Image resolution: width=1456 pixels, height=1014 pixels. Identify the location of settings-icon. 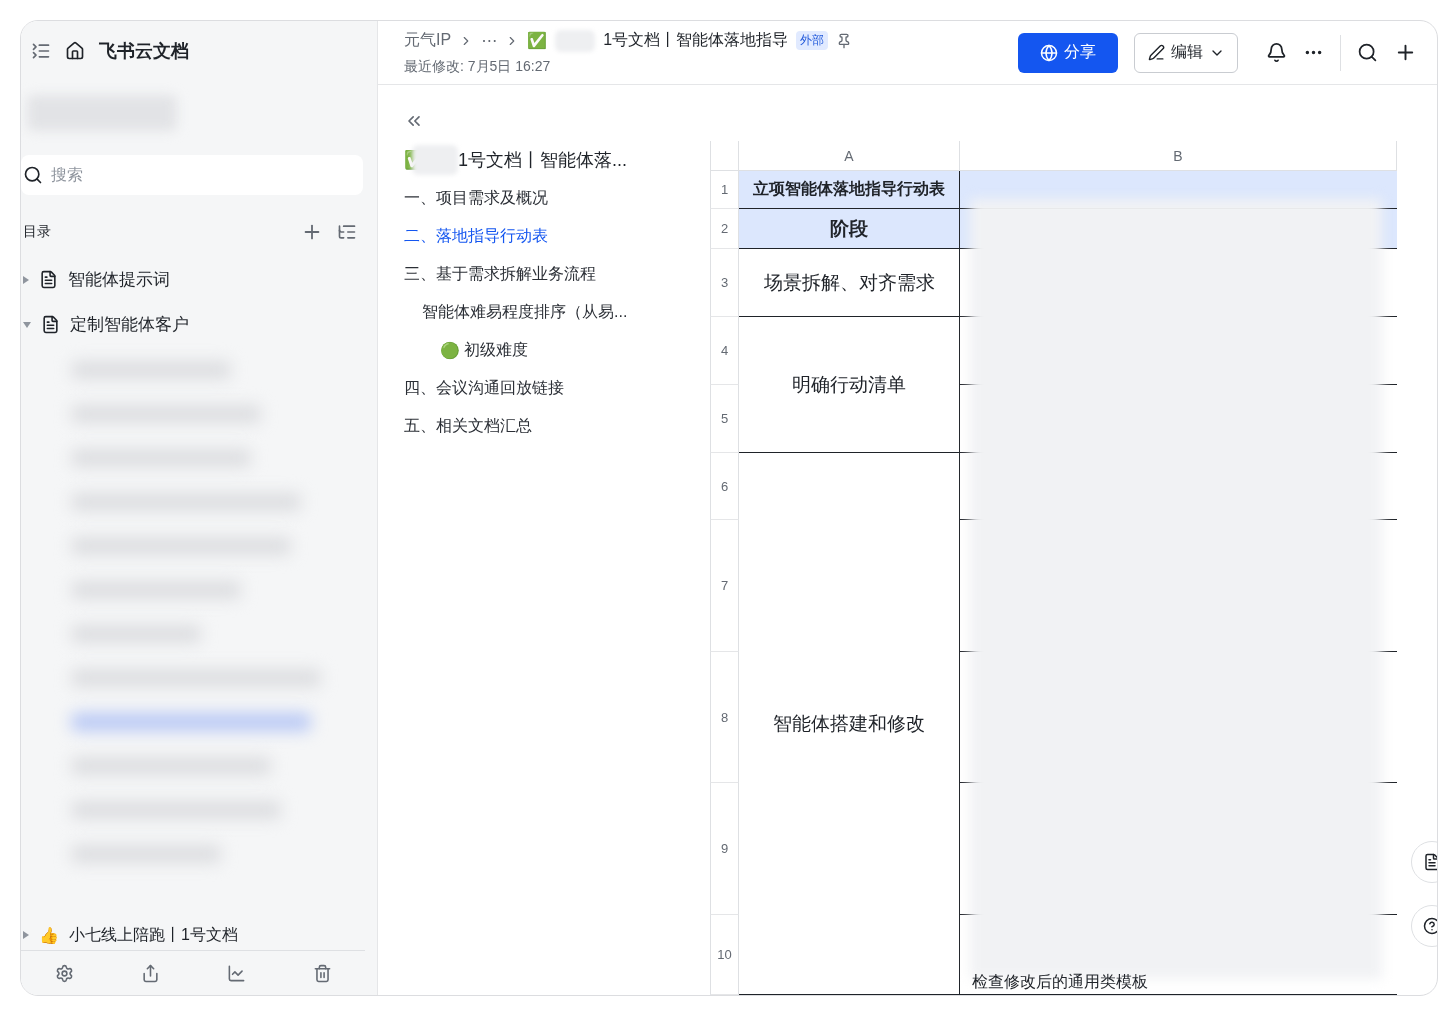
(64, 973).